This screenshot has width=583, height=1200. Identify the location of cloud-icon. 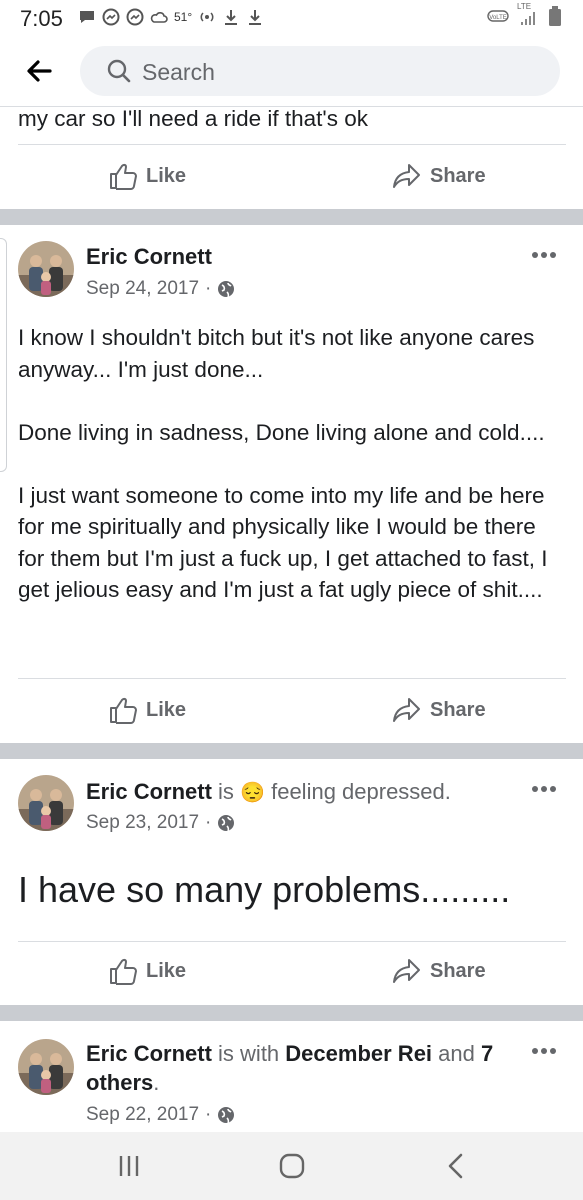
(159, 17).